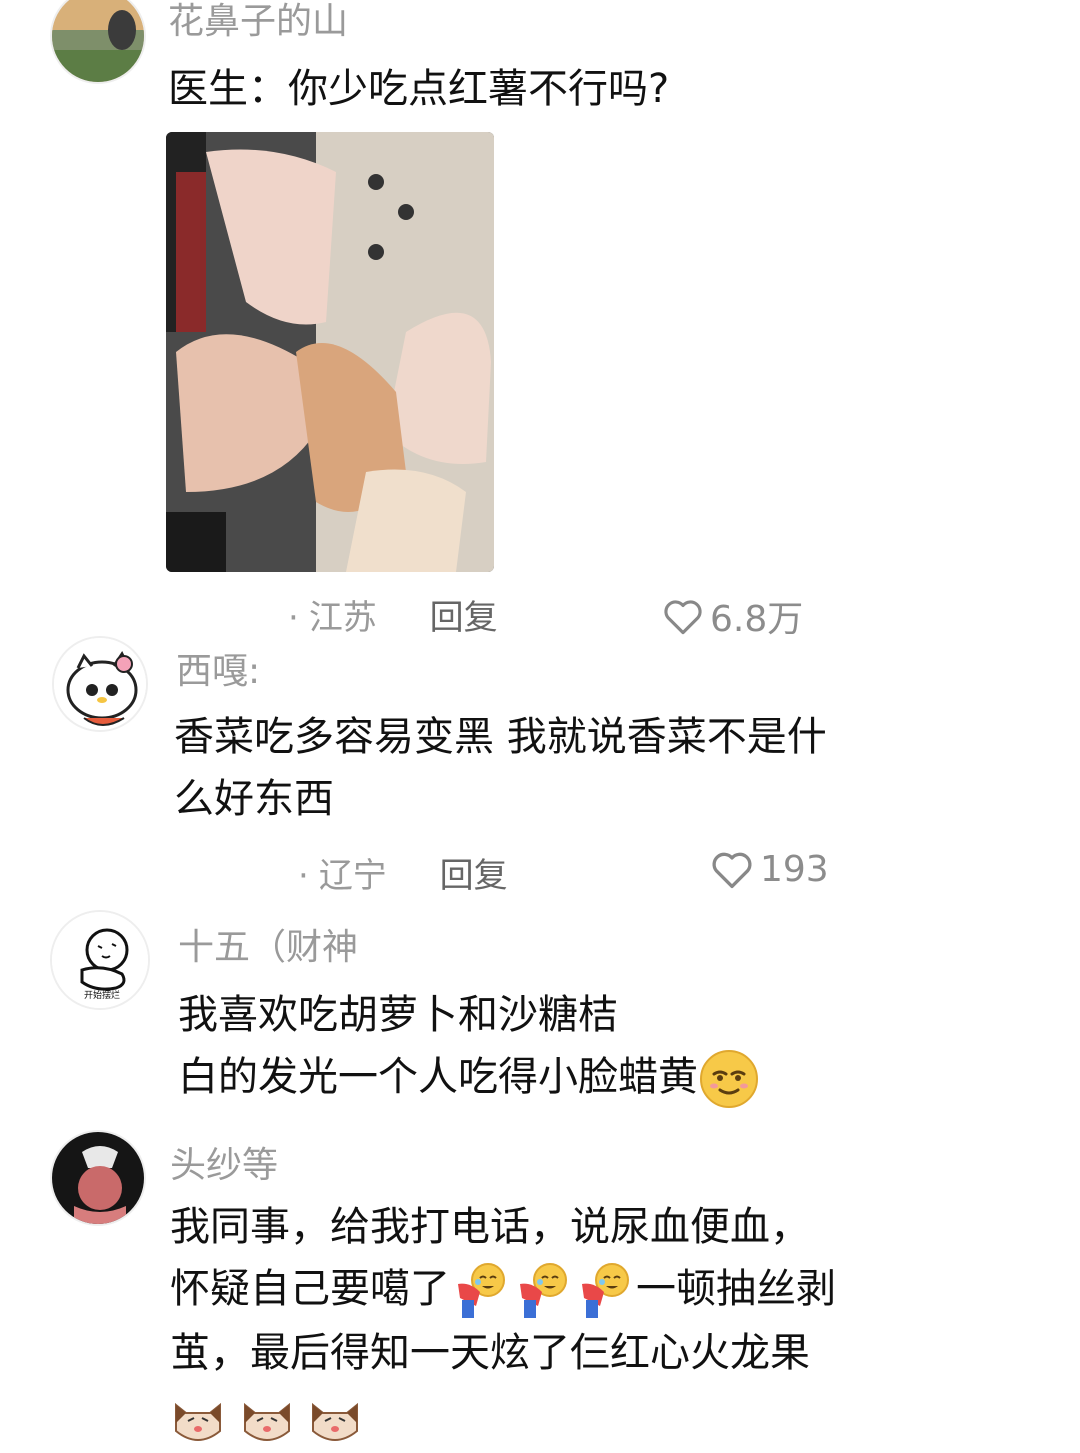  Describe the element at coordinates (268, 944) in the screenshot. I see `username: 十五（财神` at that location.